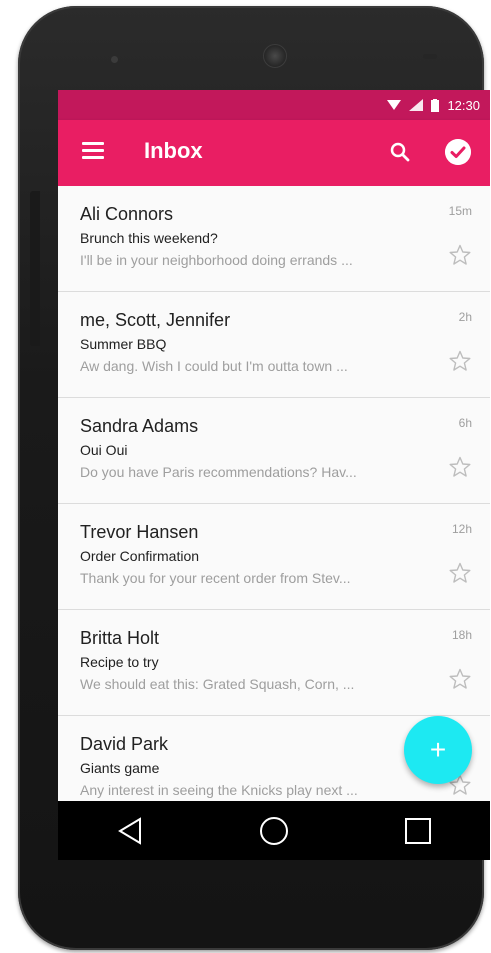 This screenshot has width=491, height=953. I want to click on message-time: 2h, so click(465, 317).